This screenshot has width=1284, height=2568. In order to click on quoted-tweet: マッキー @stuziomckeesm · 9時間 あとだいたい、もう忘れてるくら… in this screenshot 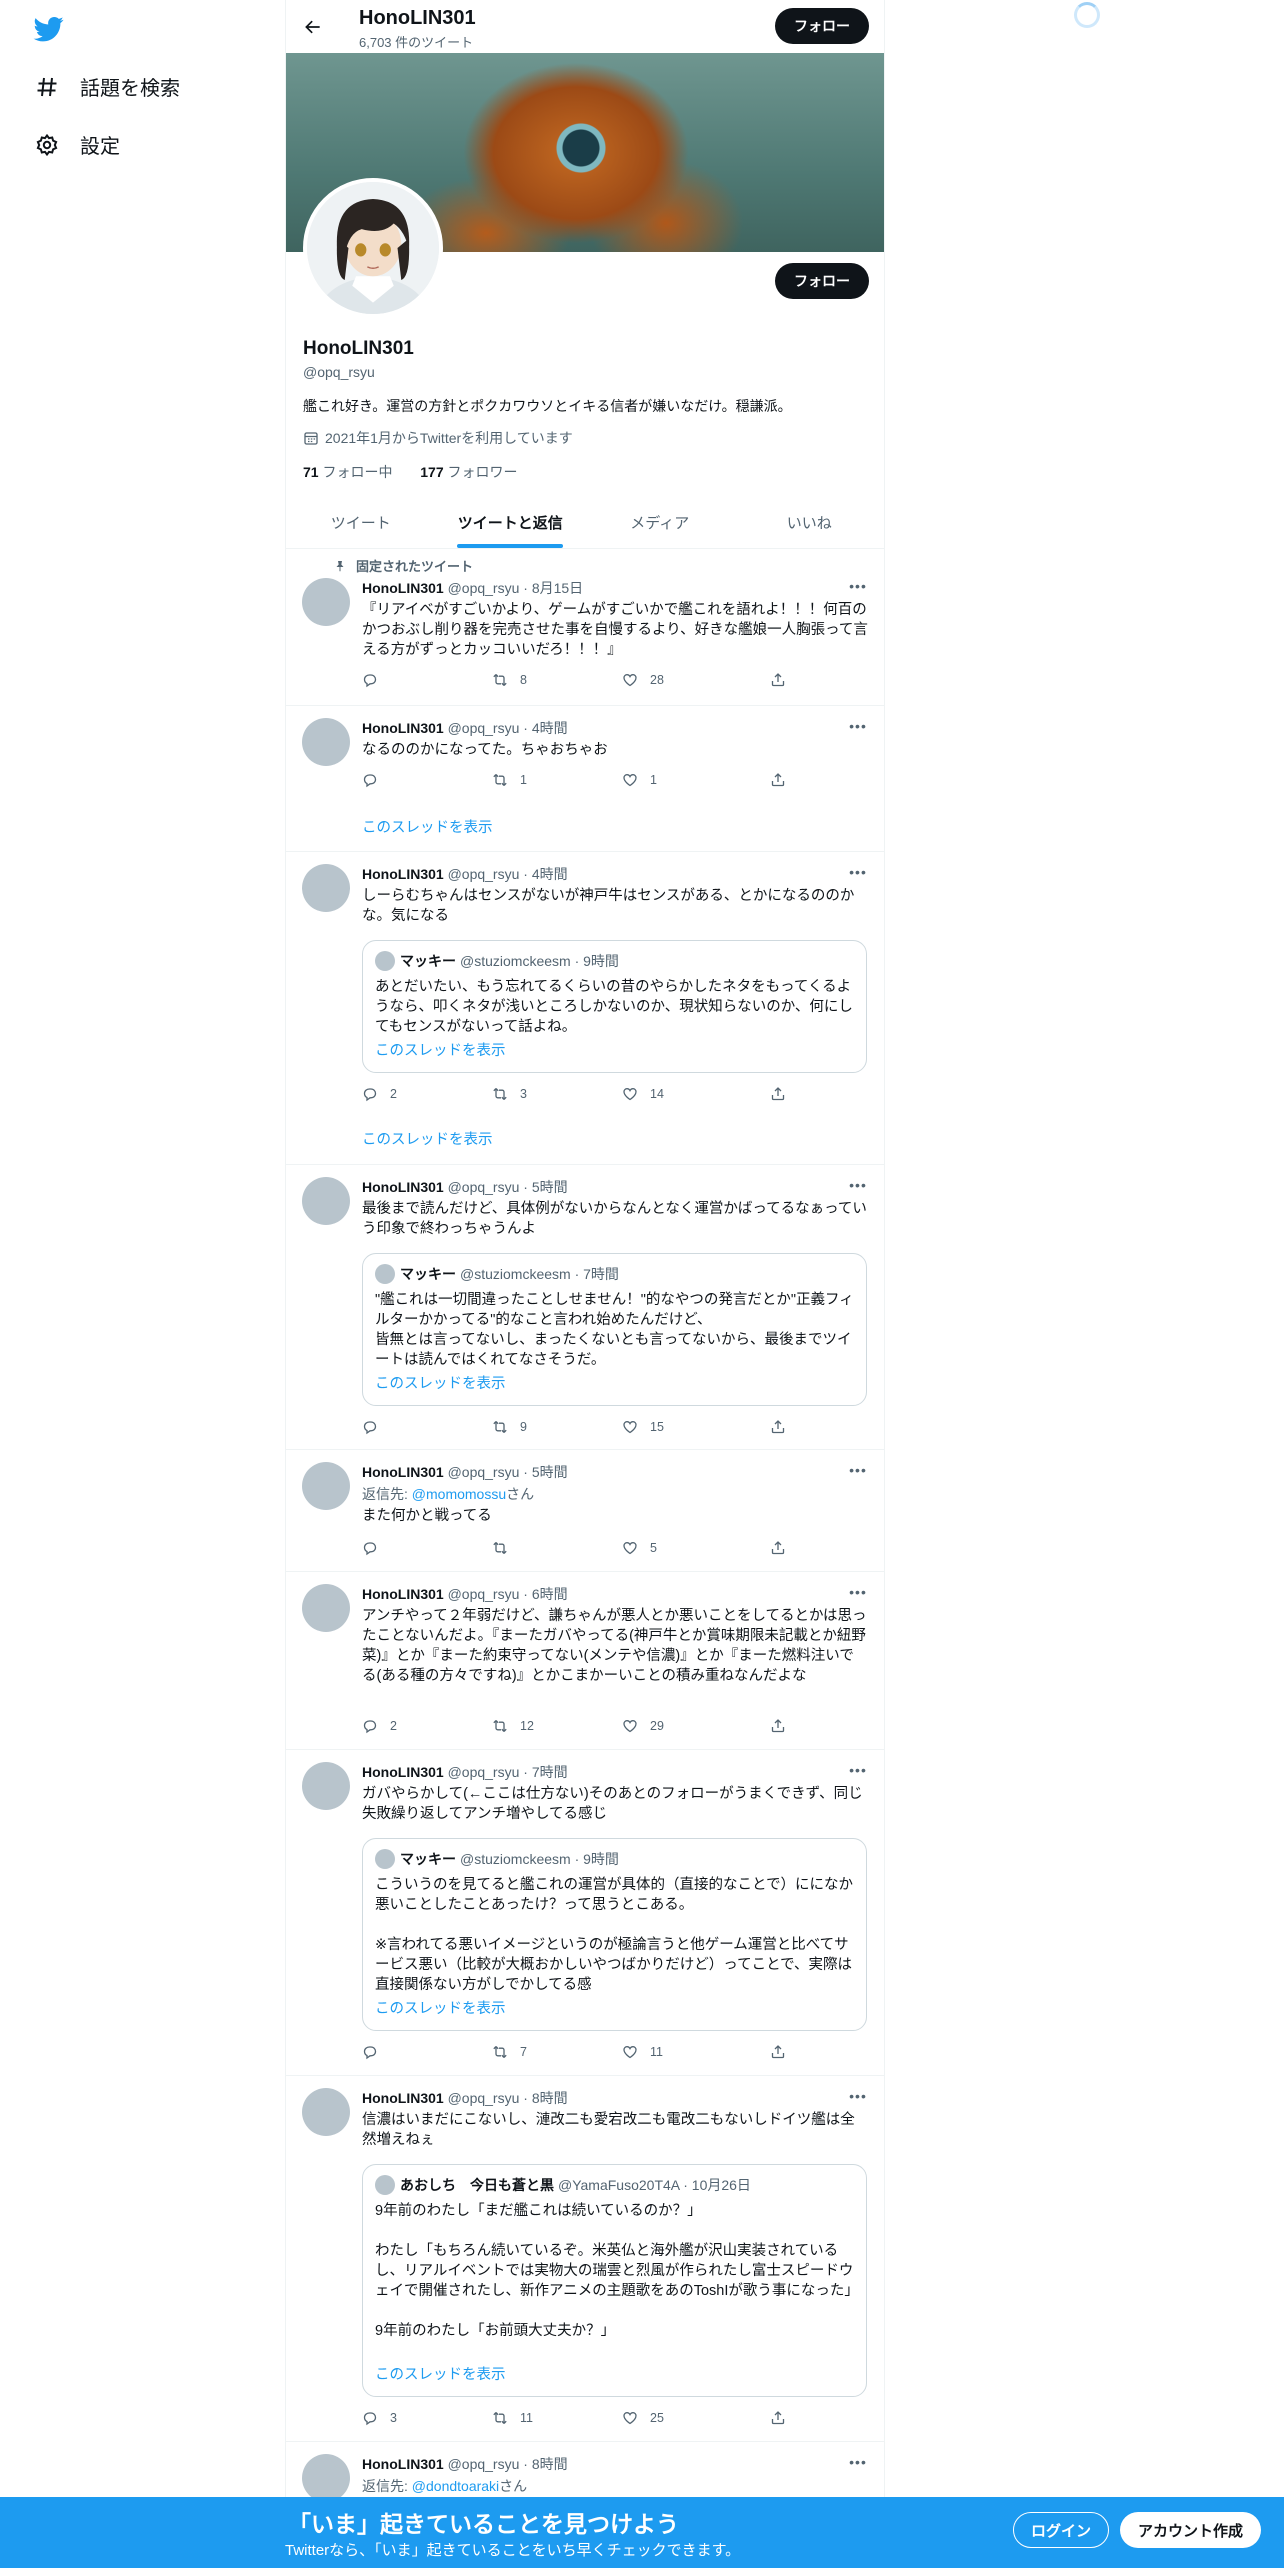, I will do `click(614, 1006)`.